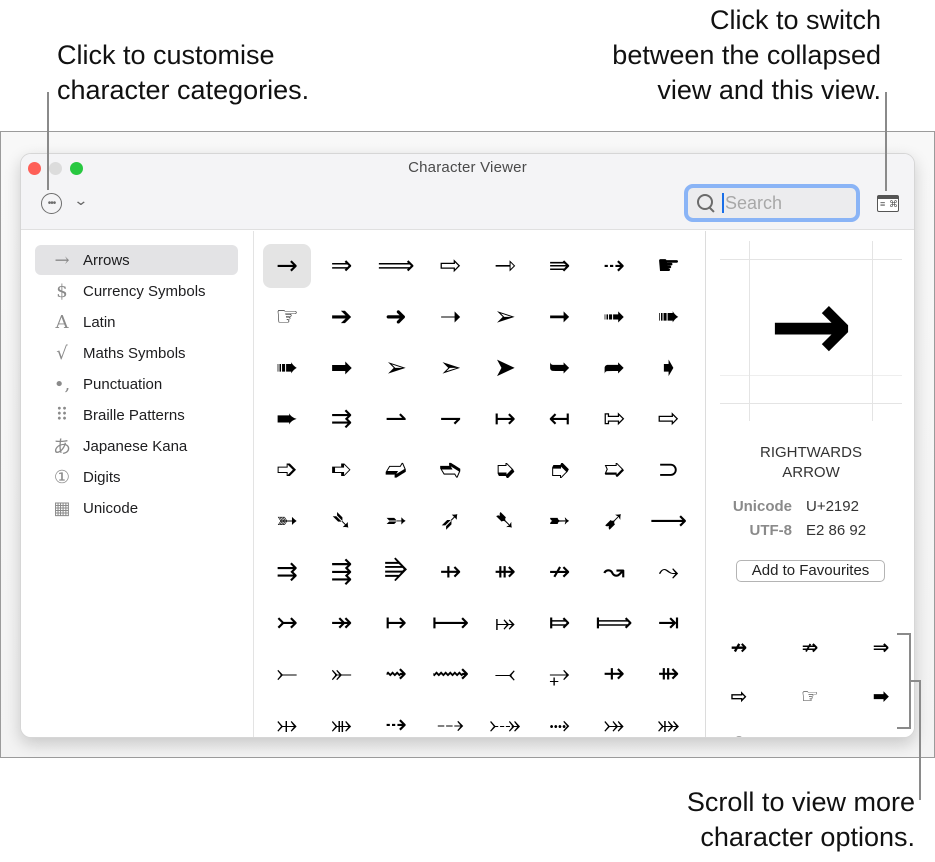 Image resolution: width=935 pixels, height=862 pixels. I want to click on character-cell: ⟾, so click(614, 623).